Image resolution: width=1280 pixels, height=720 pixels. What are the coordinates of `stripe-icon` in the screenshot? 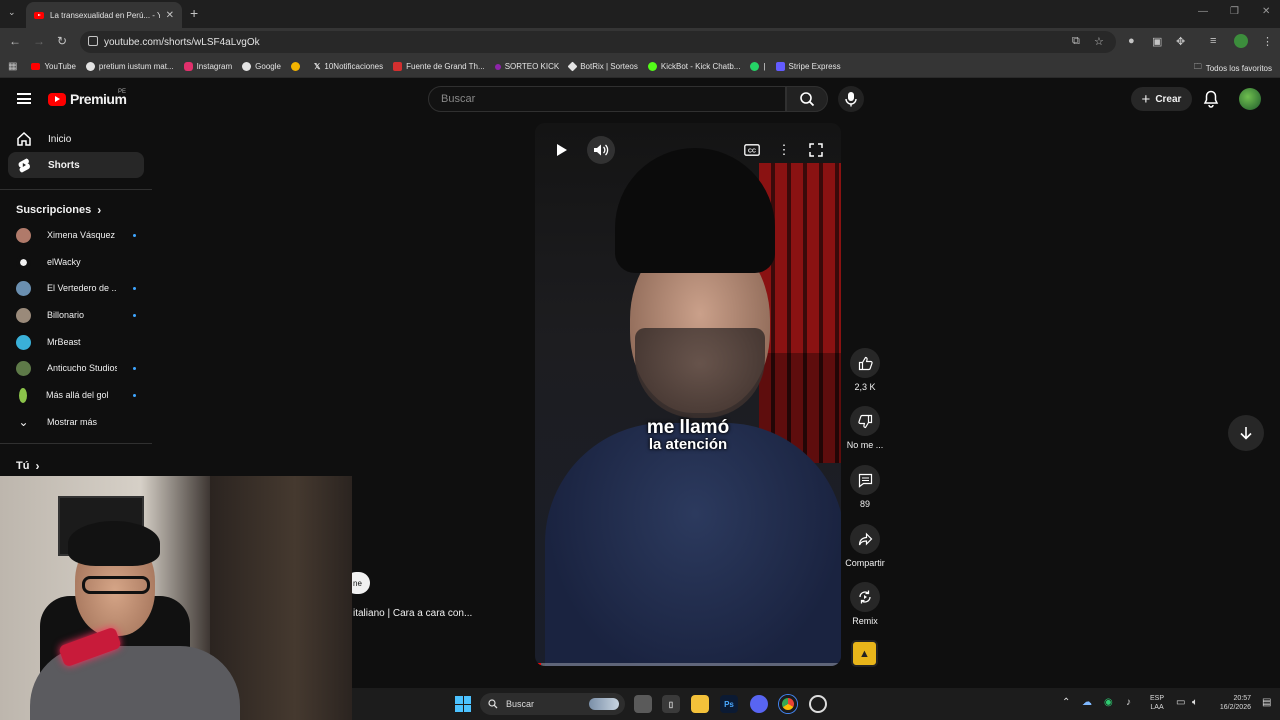 It's located at (780, 66).